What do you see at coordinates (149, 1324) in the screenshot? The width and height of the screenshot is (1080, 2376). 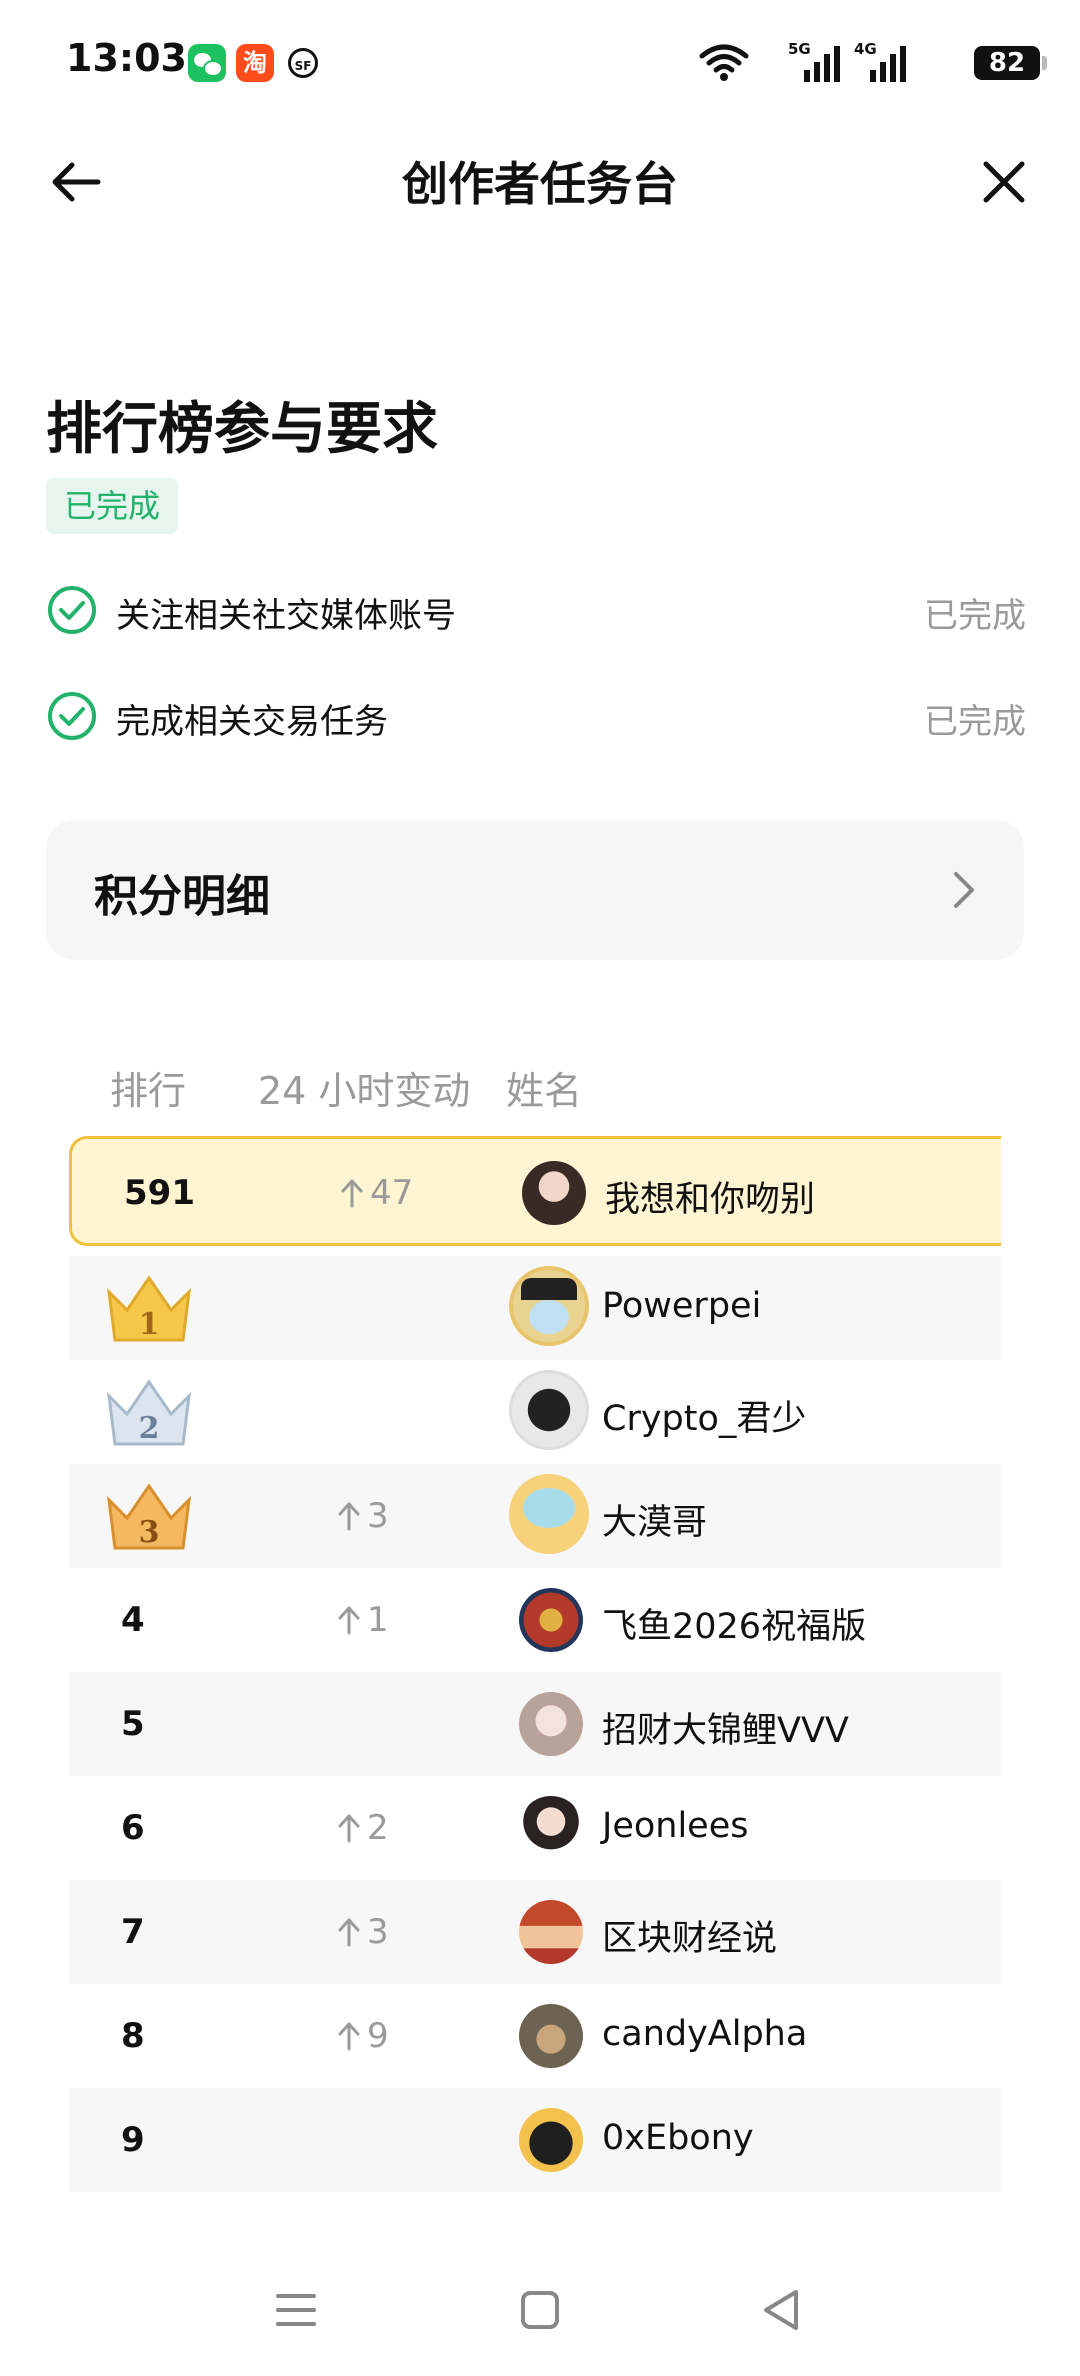 I see `svg-text: 1` at bounding box center [149, 1324].